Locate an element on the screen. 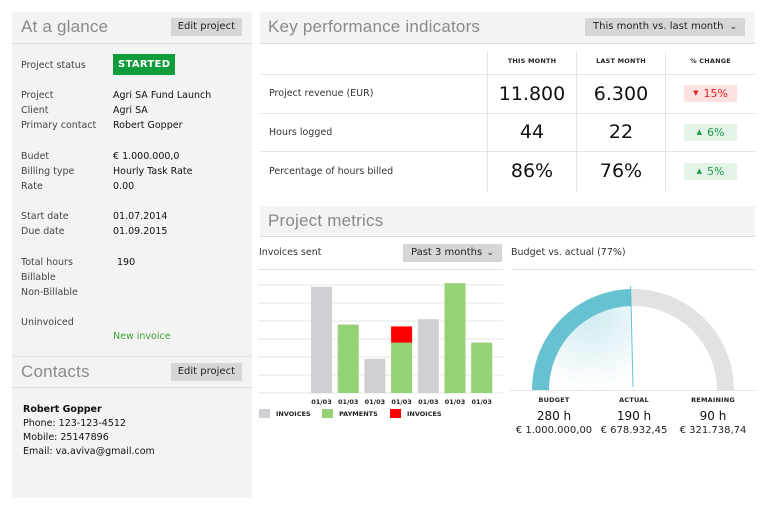 The width and height of the screenshot is (768, 508). change-badge: ▼ 15% is located at coordinates (710, 94).